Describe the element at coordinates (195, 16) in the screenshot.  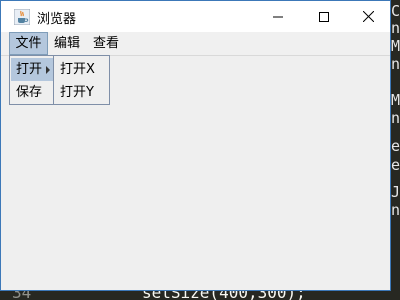
I see `title-bar: 浏览器` at that location.